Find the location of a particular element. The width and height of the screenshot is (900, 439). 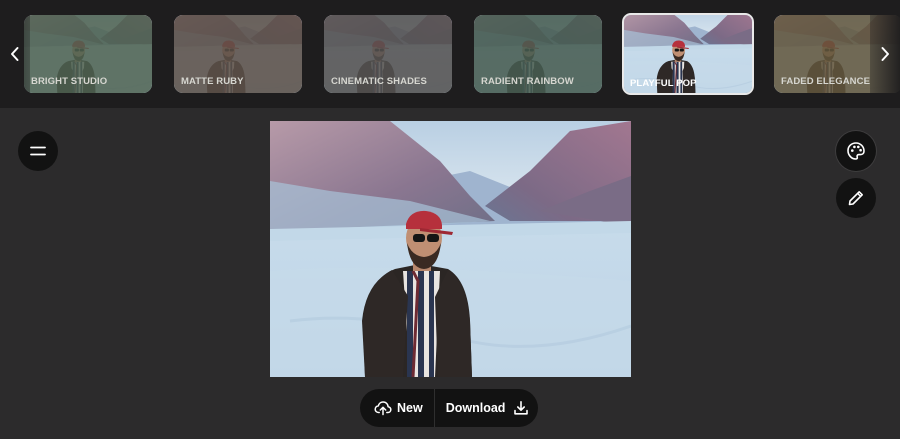

palette-icon is located at coordinates (856, 151).